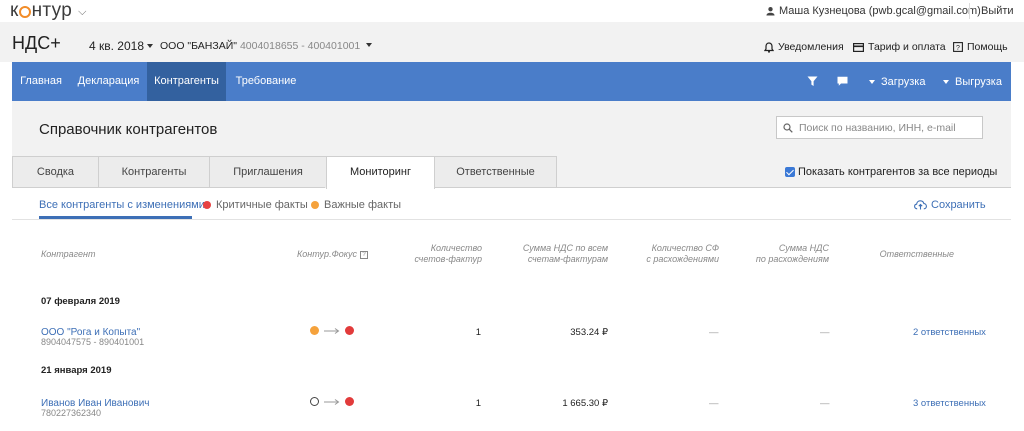  I want to click on page-title: Справочник контрагентов, so click(128, 129).